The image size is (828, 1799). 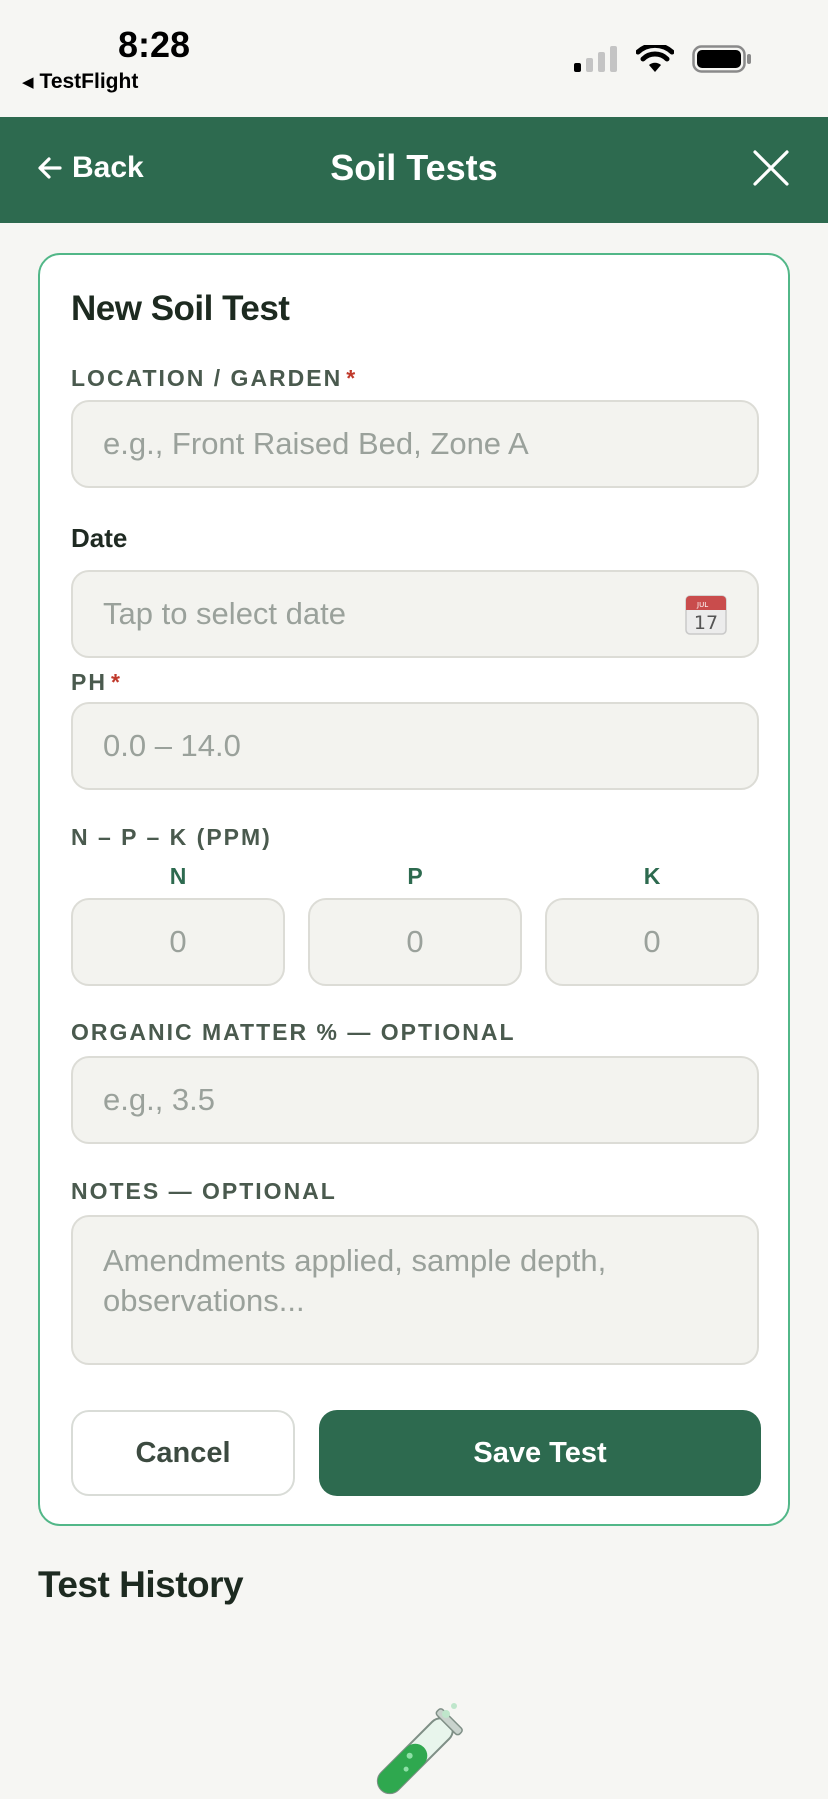 I want to click on test-history-title: Test History, so click(x=141, y=1584).